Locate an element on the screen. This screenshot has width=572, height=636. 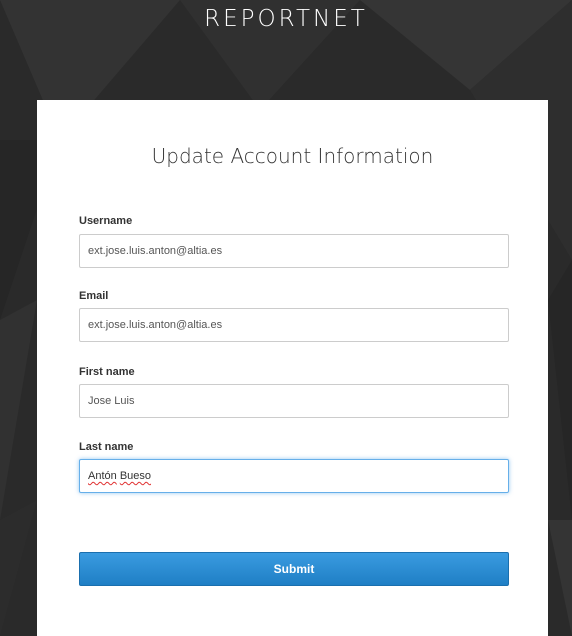
submit-button: Submit is located at coordinates (294, 569).